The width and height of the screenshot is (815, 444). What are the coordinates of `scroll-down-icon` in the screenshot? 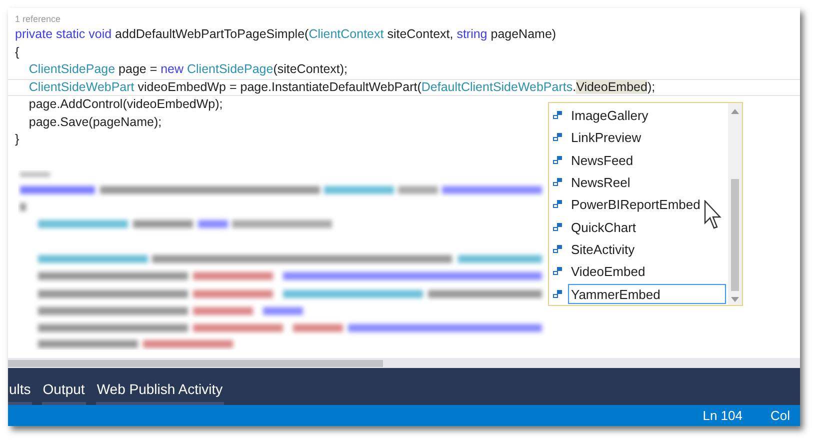 It's located at (735, 299).